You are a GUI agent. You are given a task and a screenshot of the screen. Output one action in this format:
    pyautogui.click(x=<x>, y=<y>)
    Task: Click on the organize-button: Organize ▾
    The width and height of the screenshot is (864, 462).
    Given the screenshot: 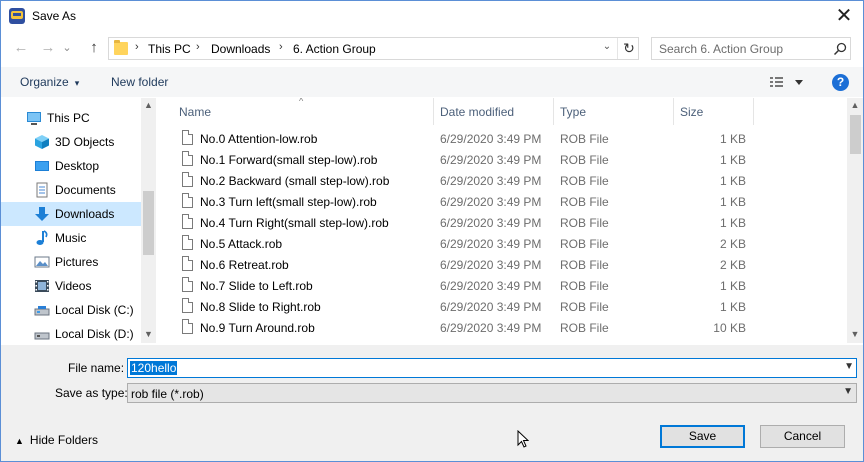 What is the action you would take?
    pyautogui.click(x=49, y=82)
    